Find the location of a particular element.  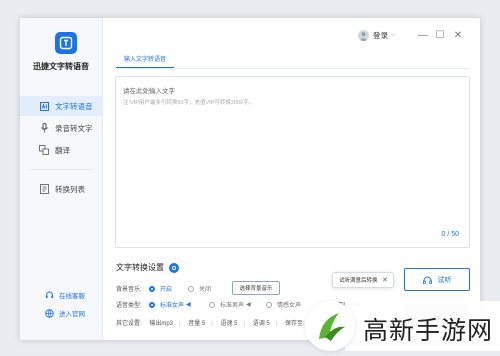

radio-label: 标准女声 is located at coordinates (172, 306).